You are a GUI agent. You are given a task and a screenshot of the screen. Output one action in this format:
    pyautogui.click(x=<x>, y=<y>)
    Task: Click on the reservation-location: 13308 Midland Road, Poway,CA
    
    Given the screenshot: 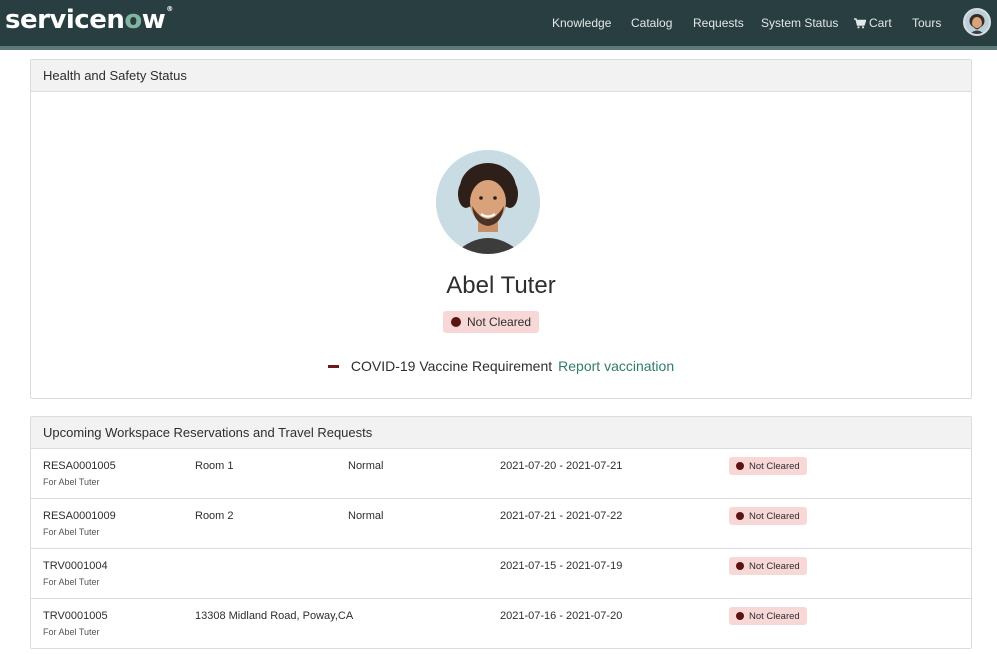 What is the action you would take?
    pyautogui.click(x=274, y=616)
    